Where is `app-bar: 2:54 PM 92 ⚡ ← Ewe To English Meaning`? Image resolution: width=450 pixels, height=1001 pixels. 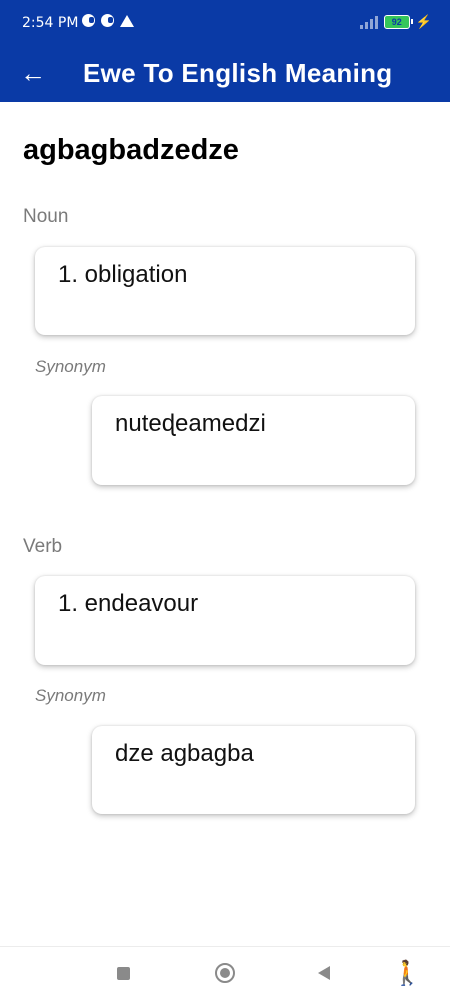
app-bar: 2:54 PM 92 ⚡ ← Ewe To English Meaning is located at coordinates (225, 51).